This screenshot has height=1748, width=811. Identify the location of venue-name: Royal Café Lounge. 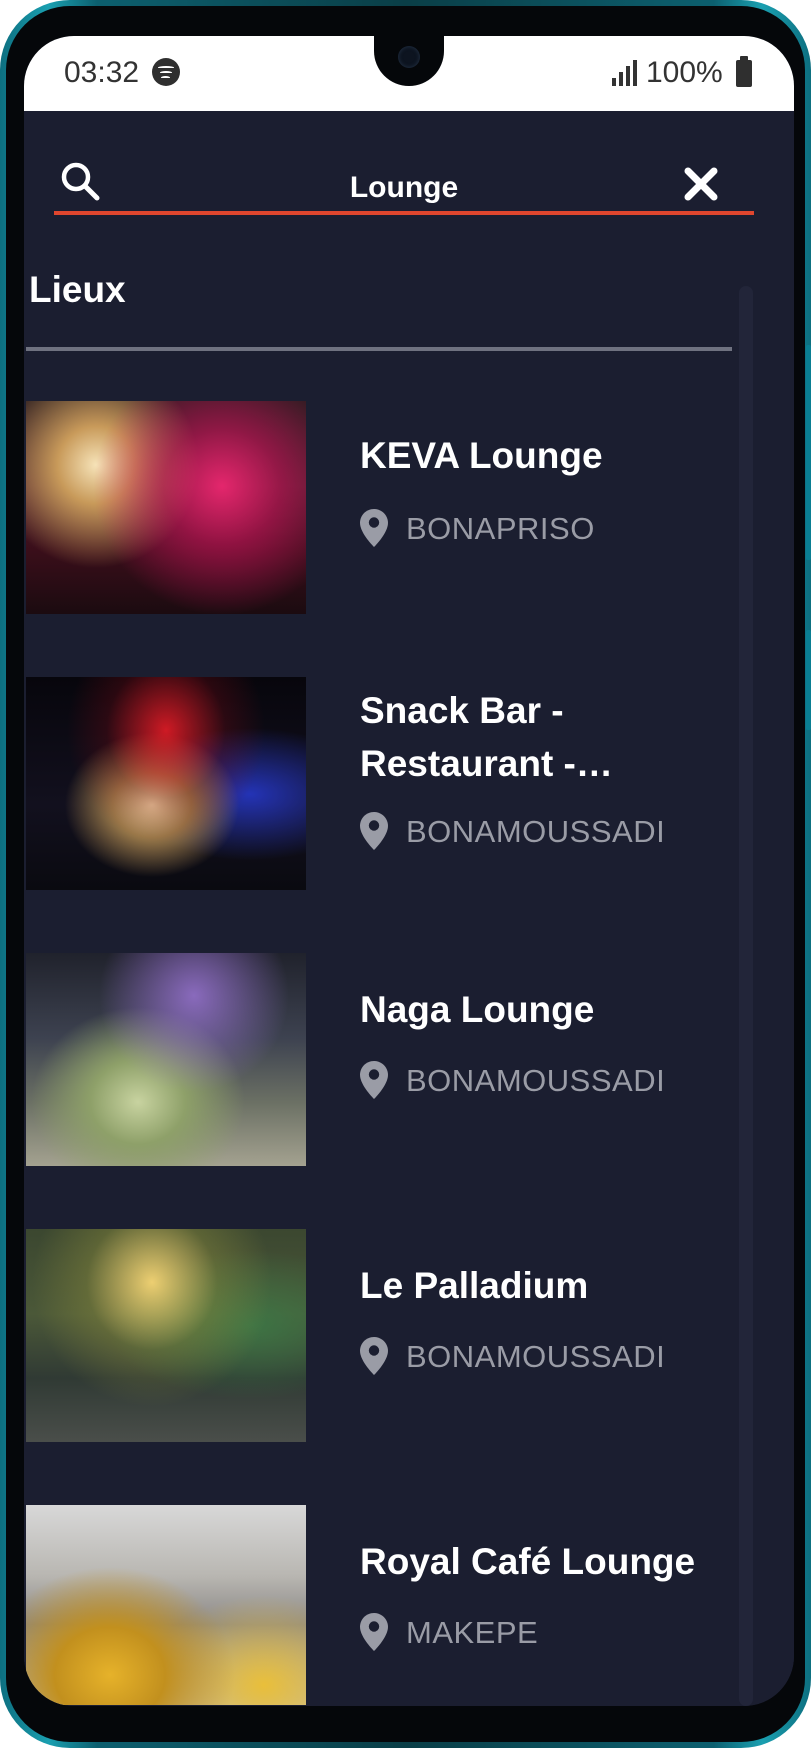
(528, 1561).